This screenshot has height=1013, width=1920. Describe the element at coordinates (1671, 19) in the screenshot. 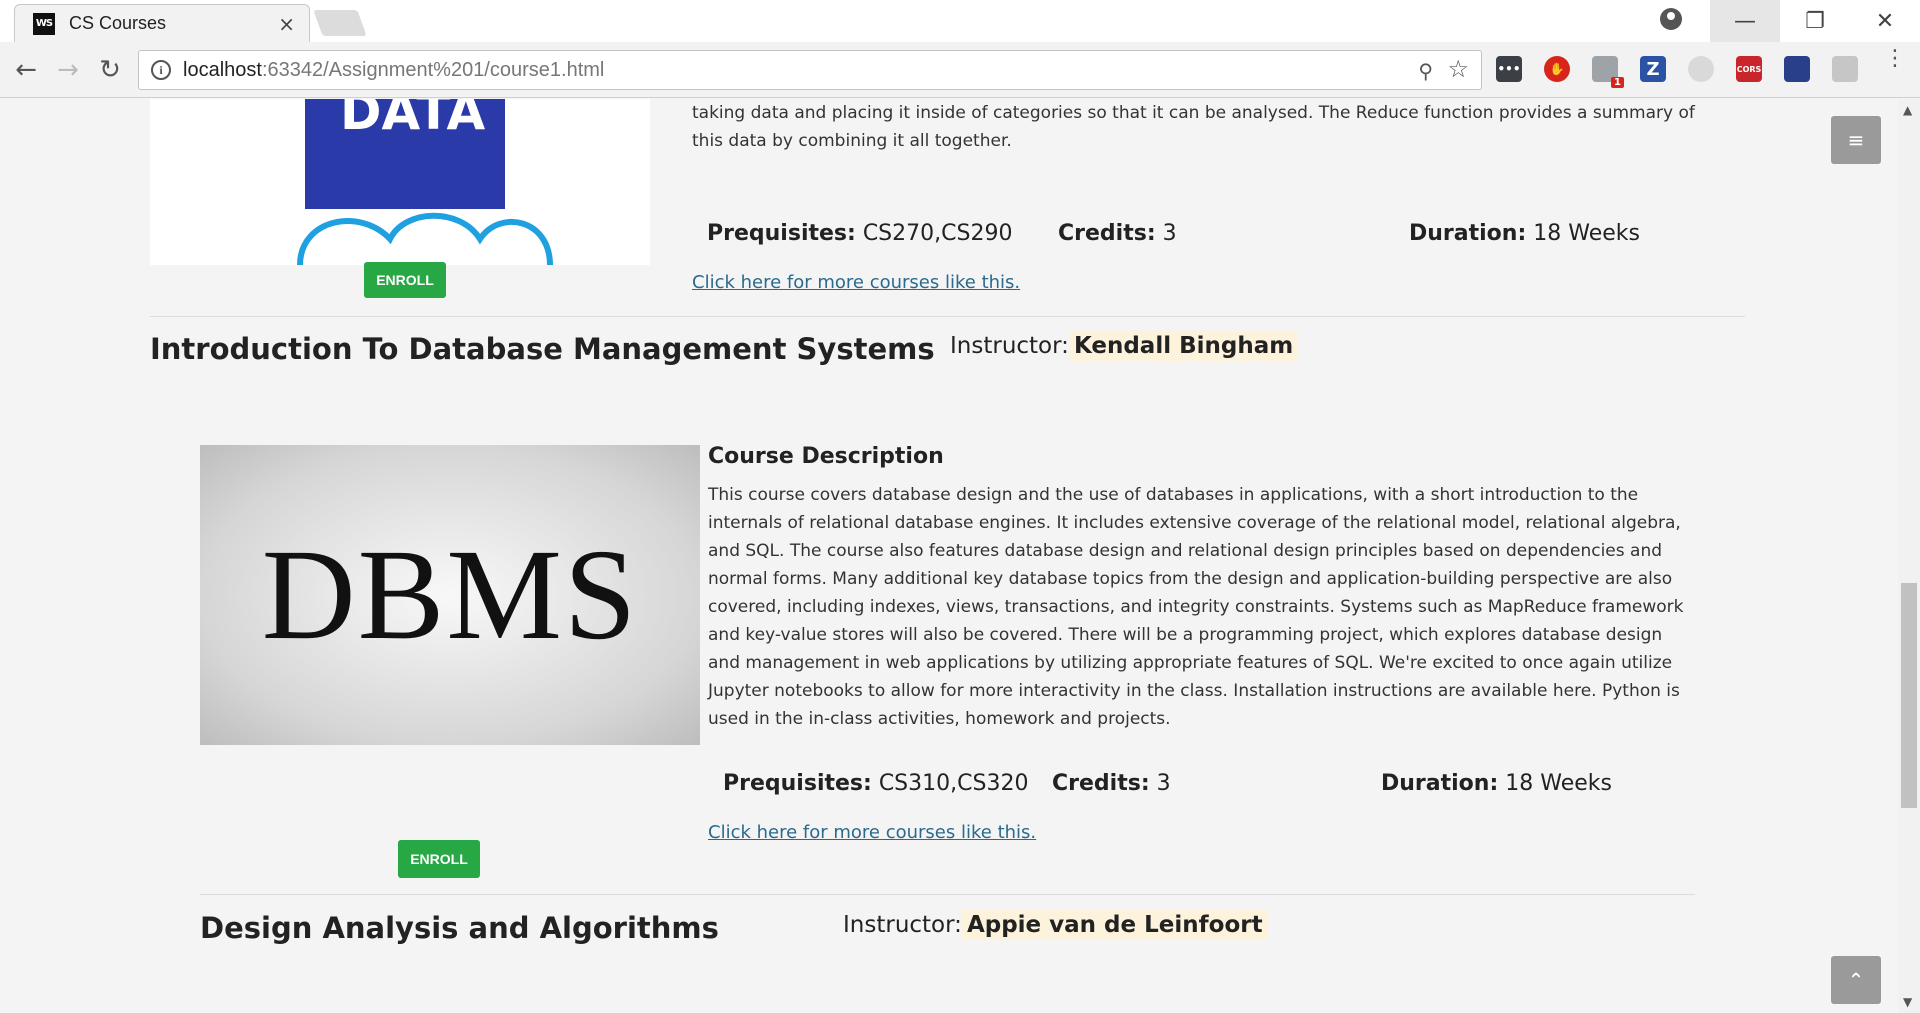

I see `profile-icon` at that location.